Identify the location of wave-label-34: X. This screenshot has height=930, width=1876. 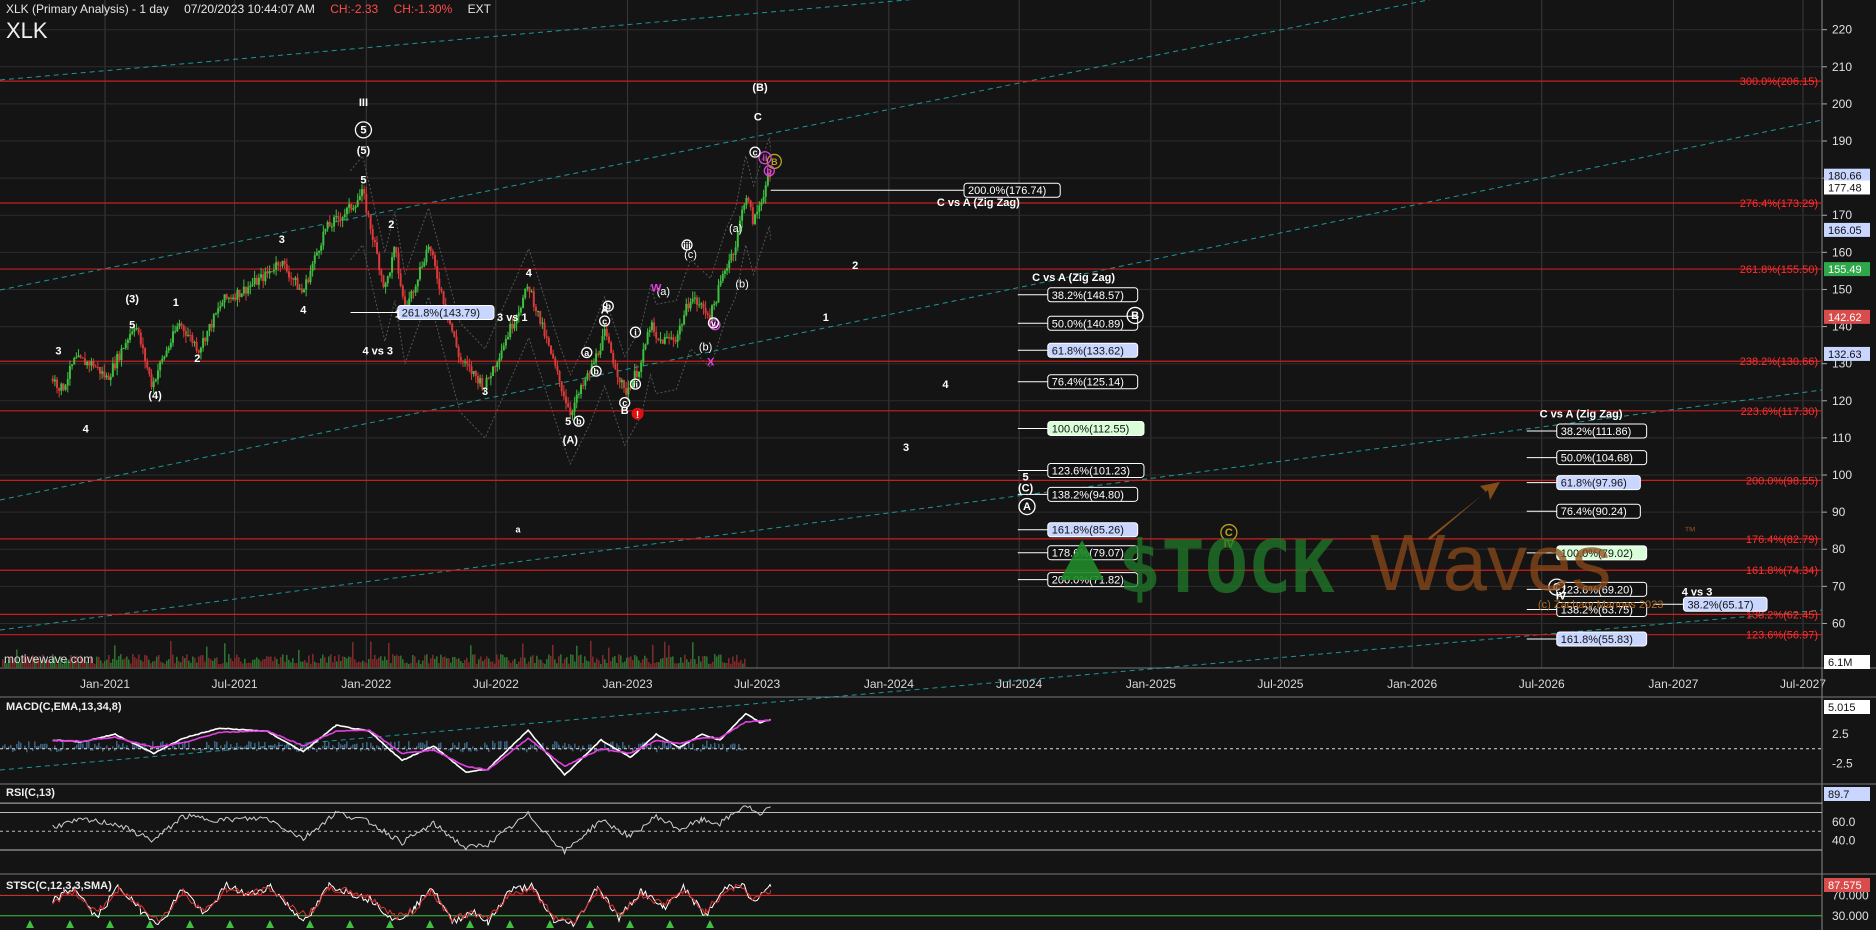
(711, 363).